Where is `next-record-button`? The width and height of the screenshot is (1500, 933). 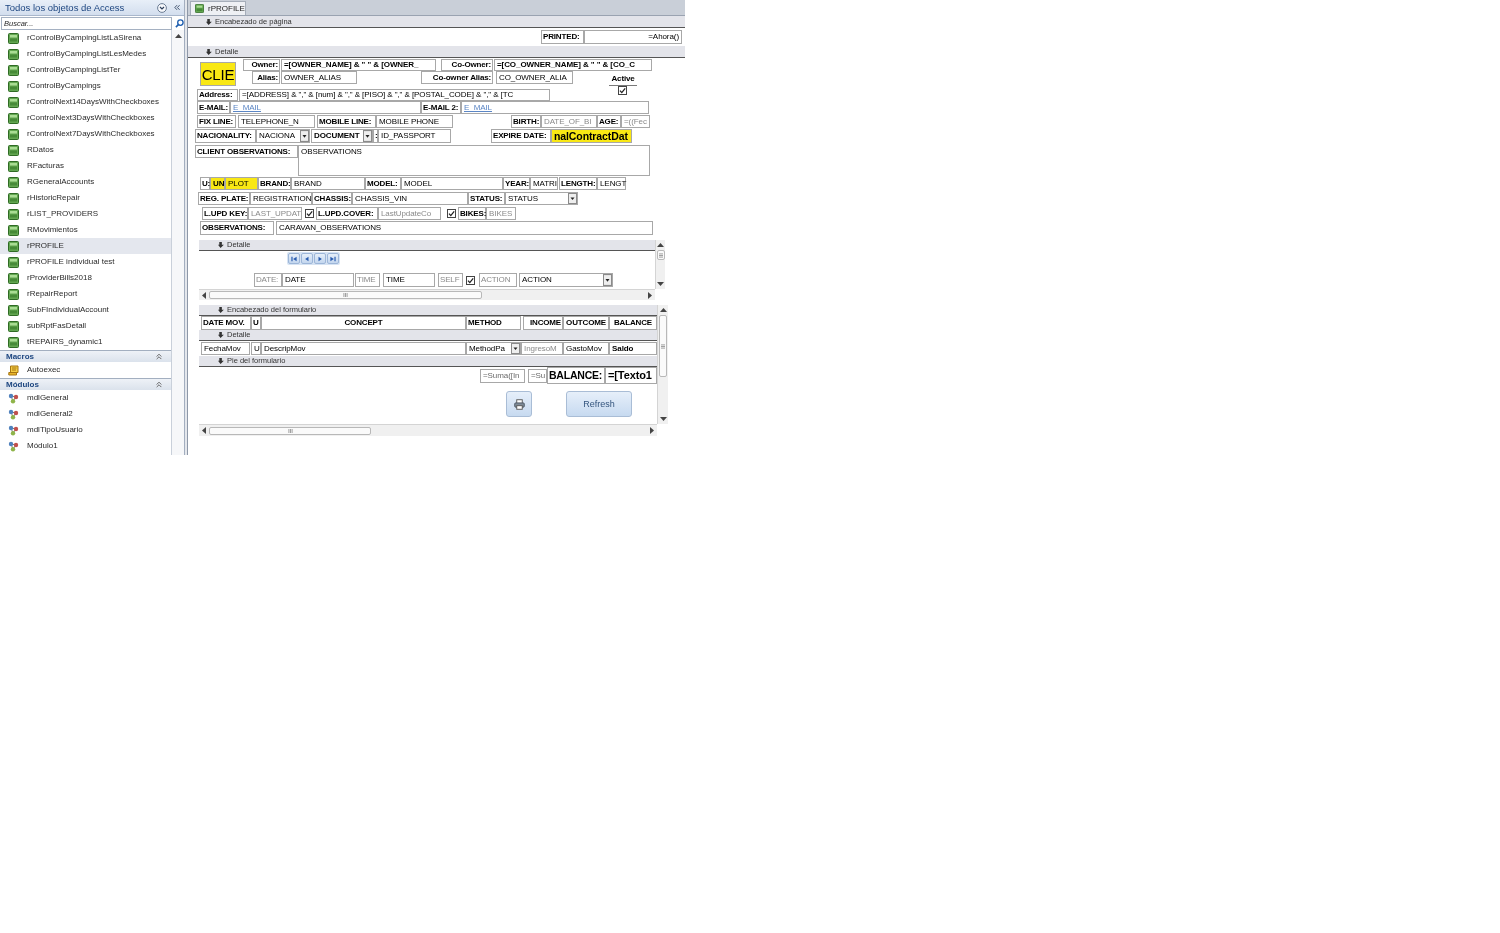
next-record-button is located at coordinates (320, 258).